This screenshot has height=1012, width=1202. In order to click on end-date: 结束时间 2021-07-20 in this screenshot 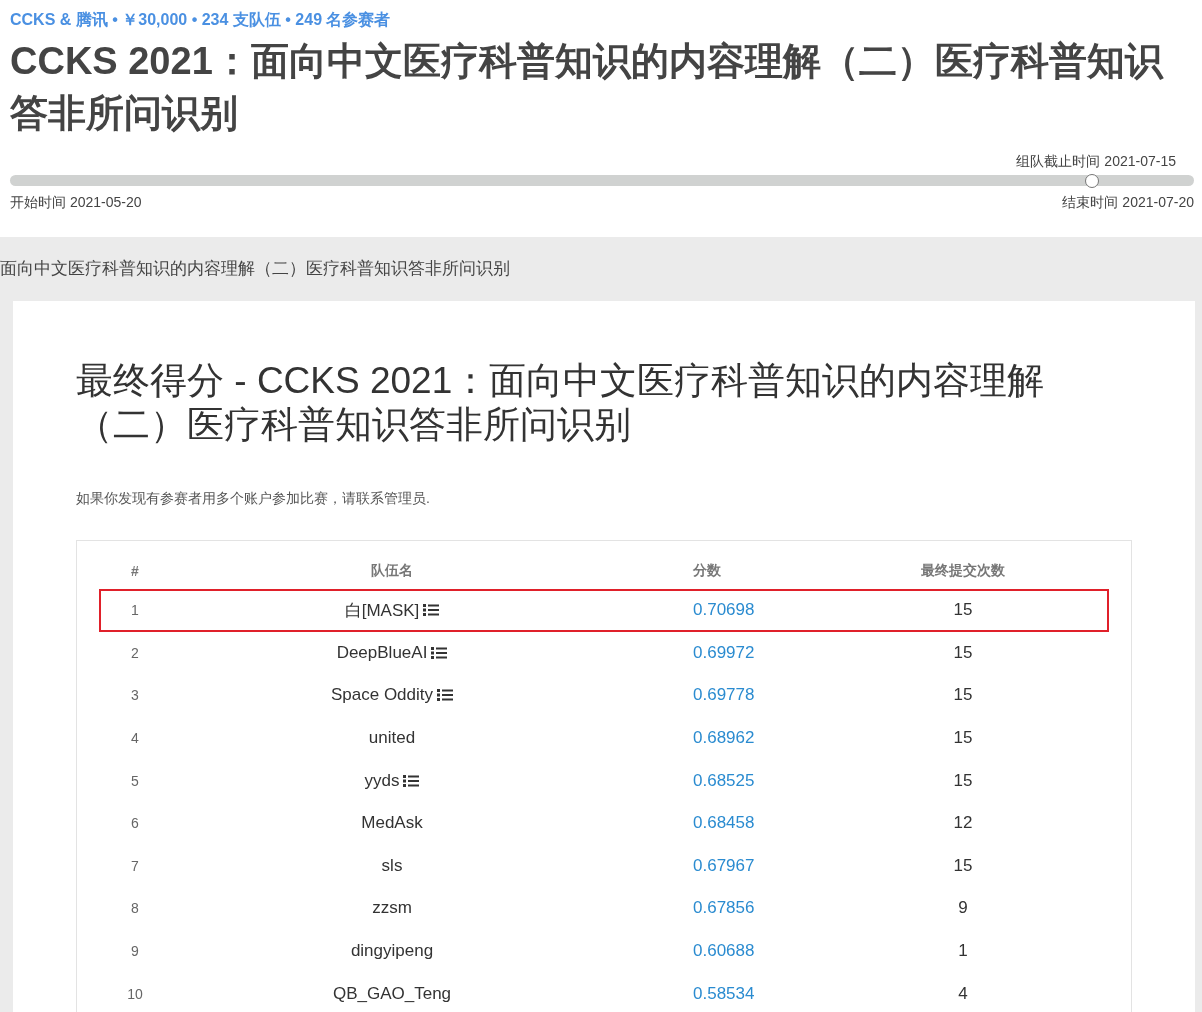, I will do `click(1128, 203)`.